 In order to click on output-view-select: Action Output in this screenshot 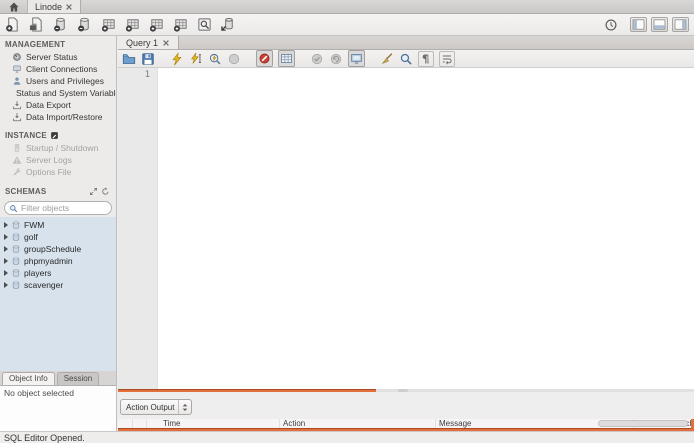, I will do `click(156, 407)`.